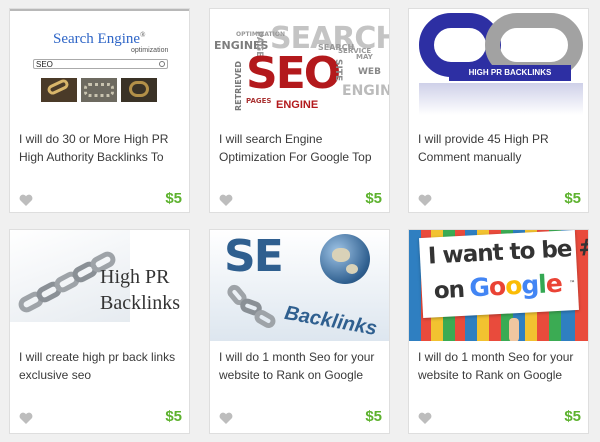 The height and width of the screenshot is (442, 600). What do you see at coordinates (293, 73) in the screenshot?
I see `seo-word: SEO` at bounding box center [293, 73].